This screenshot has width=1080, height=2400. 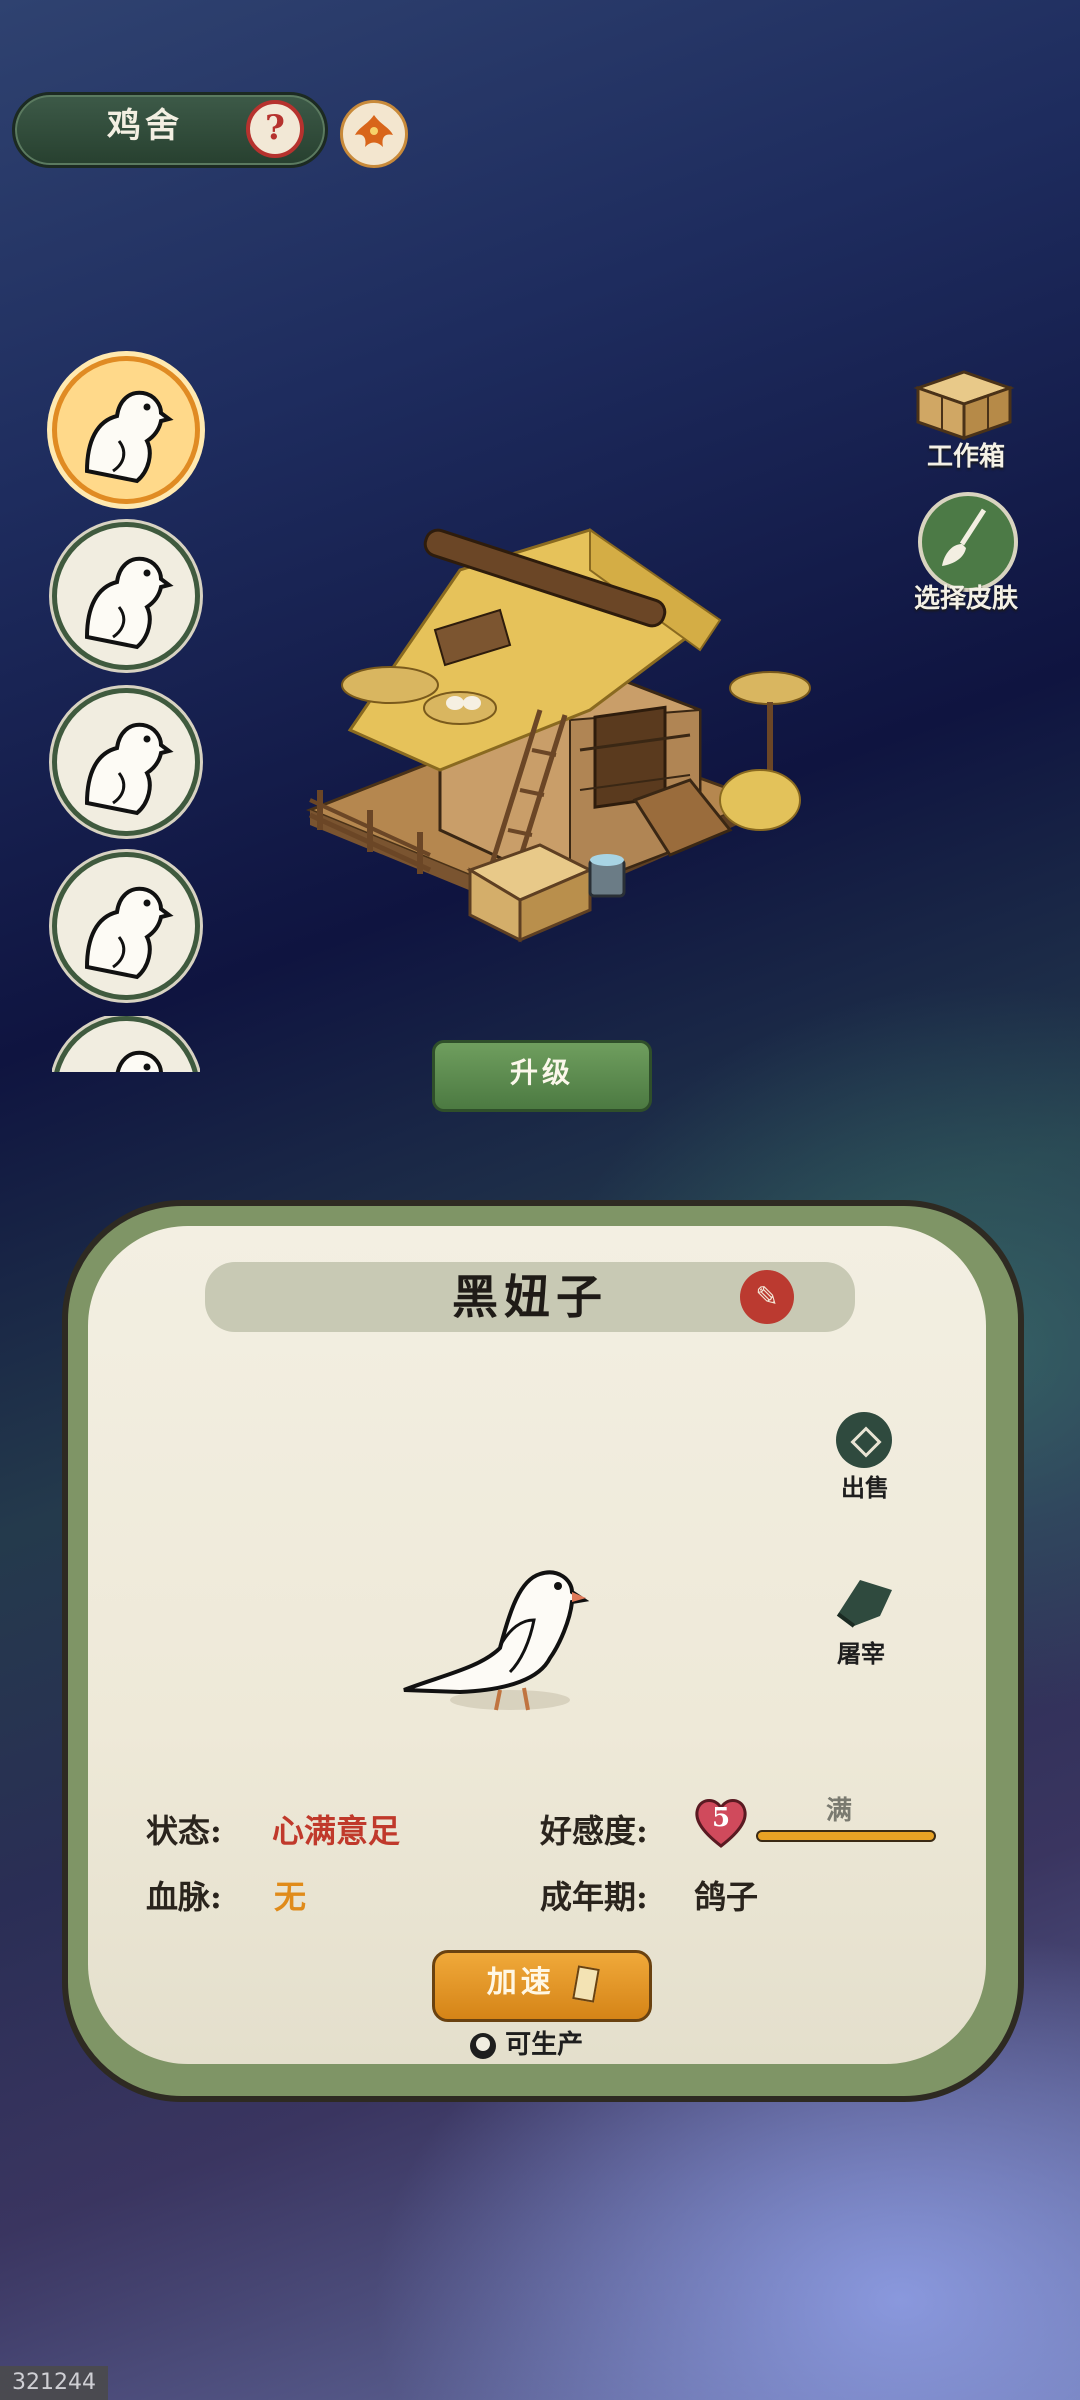 I want to click on corner-id: 321244, so click(x=54, y=2383).